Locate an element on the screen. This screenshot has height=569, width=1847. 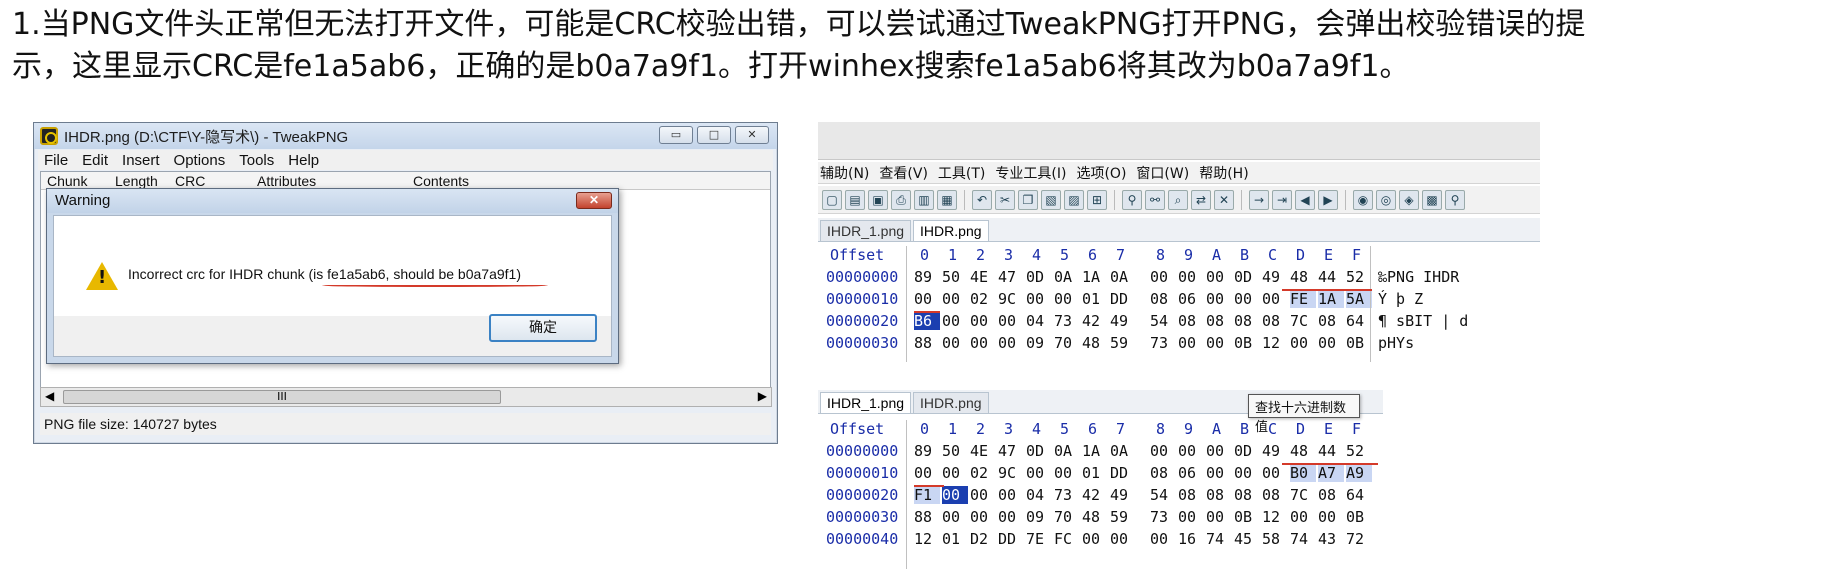
menu-aux: 辅助(N) is located at coordinates (844, 173).